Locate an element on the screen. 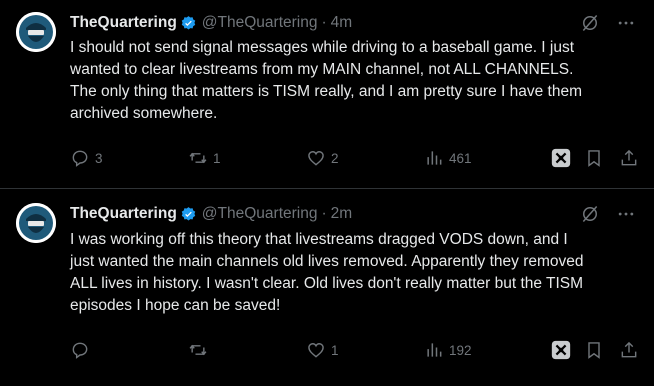  reply-button is located at coordinates (82, 350).